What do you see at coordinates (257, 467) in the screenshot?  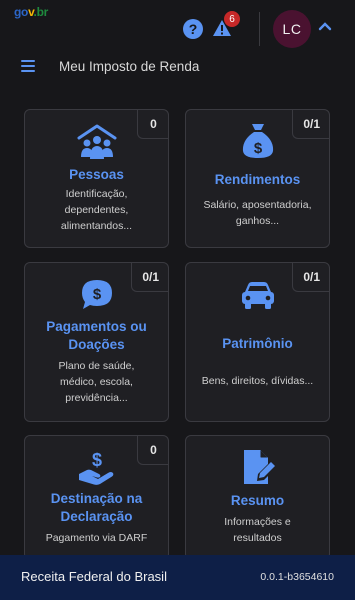 I see `document-edit-icon` at bounding box center [257, 467].